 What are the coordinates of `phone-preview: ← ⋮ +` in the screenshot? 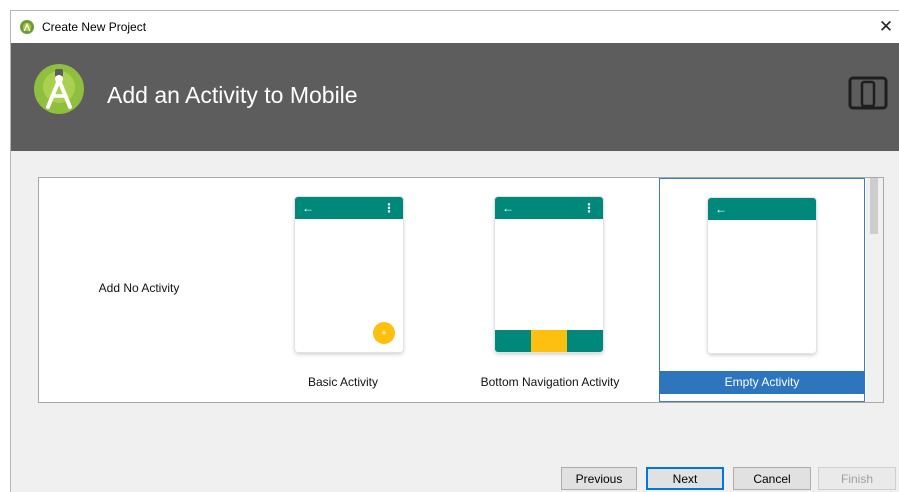 It's located at (349, 274).